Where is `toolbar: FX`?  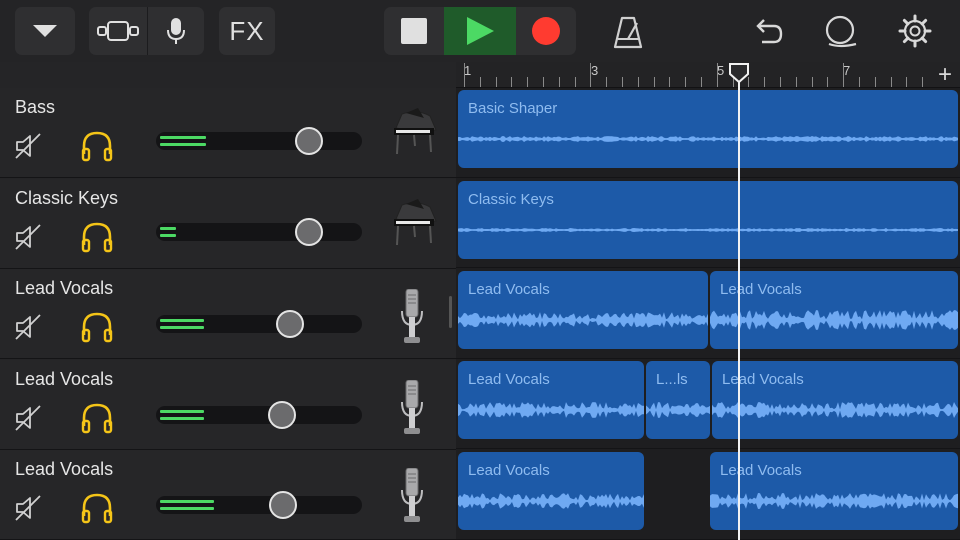 toolbar: FX is located at coordinates (480, 31).